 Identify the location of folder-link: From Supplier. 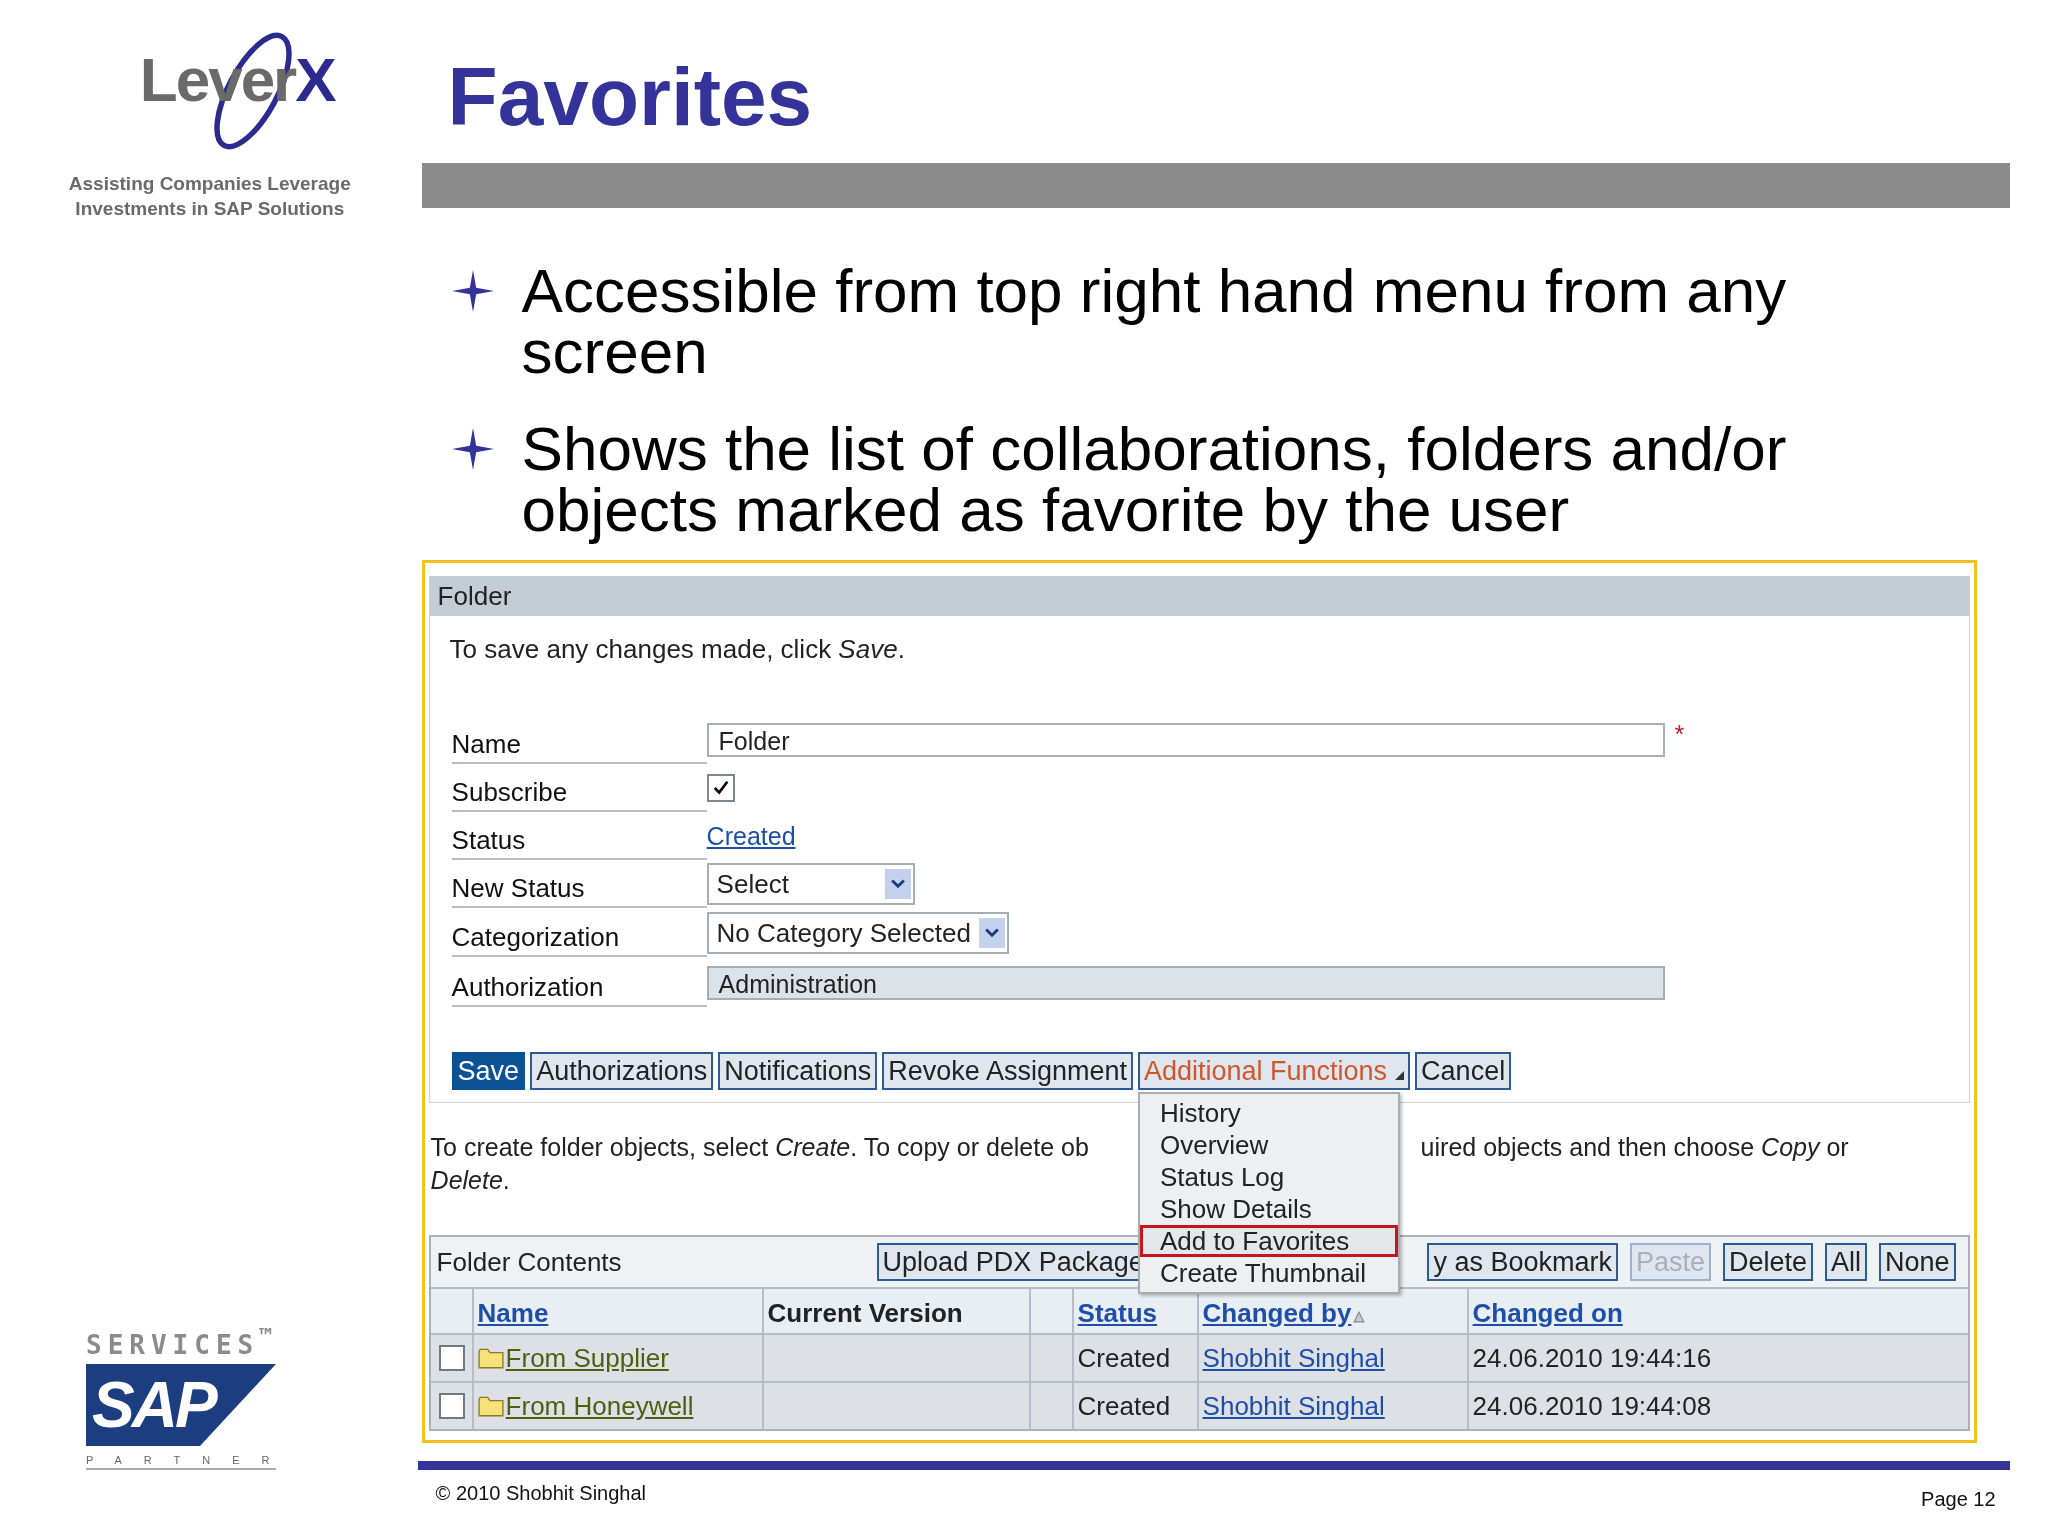
(587, 1358).